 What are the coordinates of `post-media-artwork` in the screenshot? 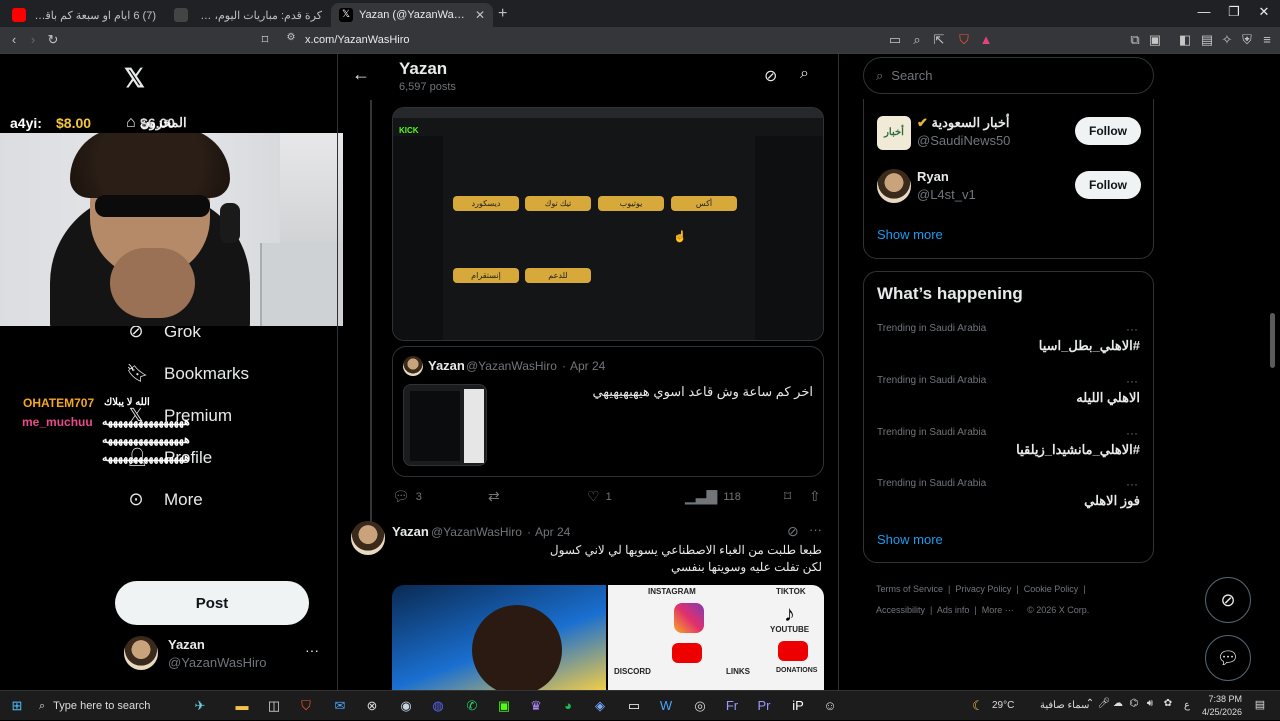 It's located at (499, 637).